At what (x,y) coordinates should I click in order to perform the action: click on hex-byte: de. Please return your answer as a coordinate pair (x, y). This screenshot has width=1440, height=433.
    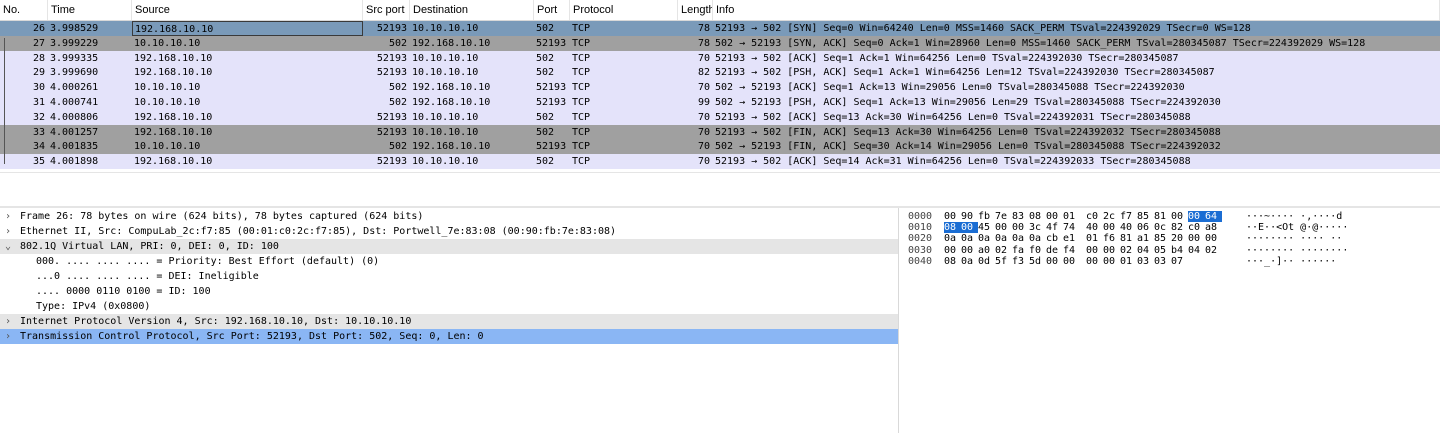
    Looking at the image, I should click on (1054, 250).